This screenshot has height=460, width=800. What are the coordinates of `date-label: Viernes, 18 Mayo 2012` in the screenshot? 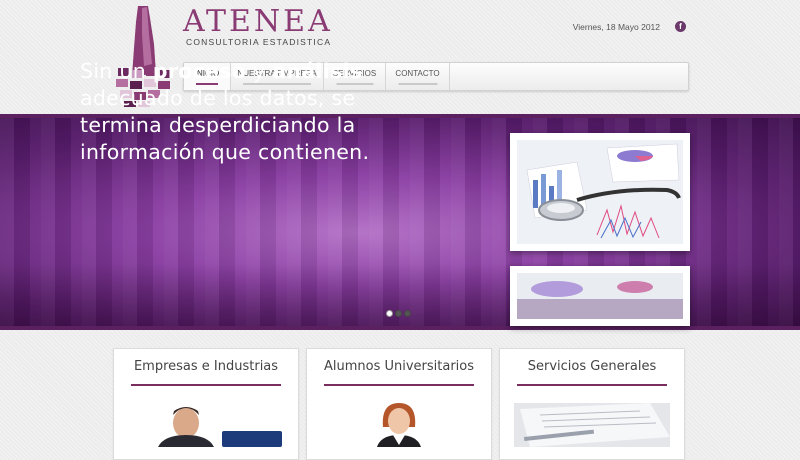 It's located at (616, 27).